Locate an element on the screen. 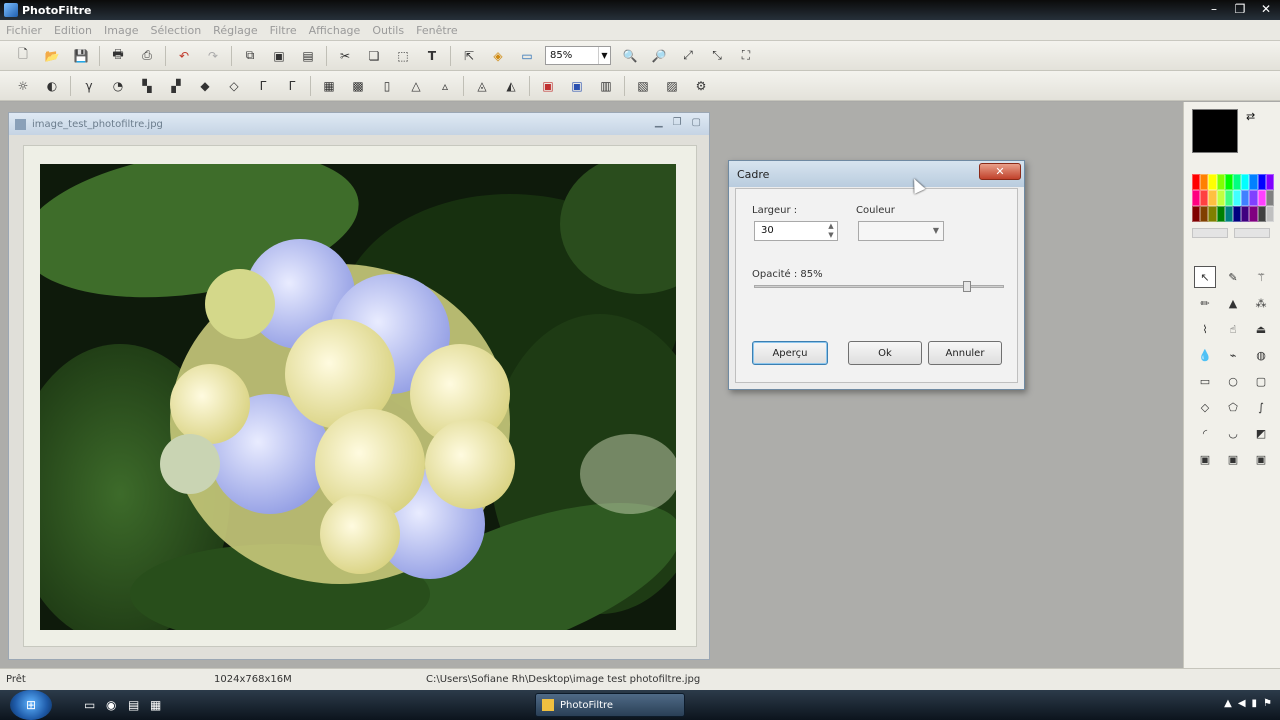 This screenshot has width=1280, height=720. foreground-color-swatch is located at coordinates (1215, 131).